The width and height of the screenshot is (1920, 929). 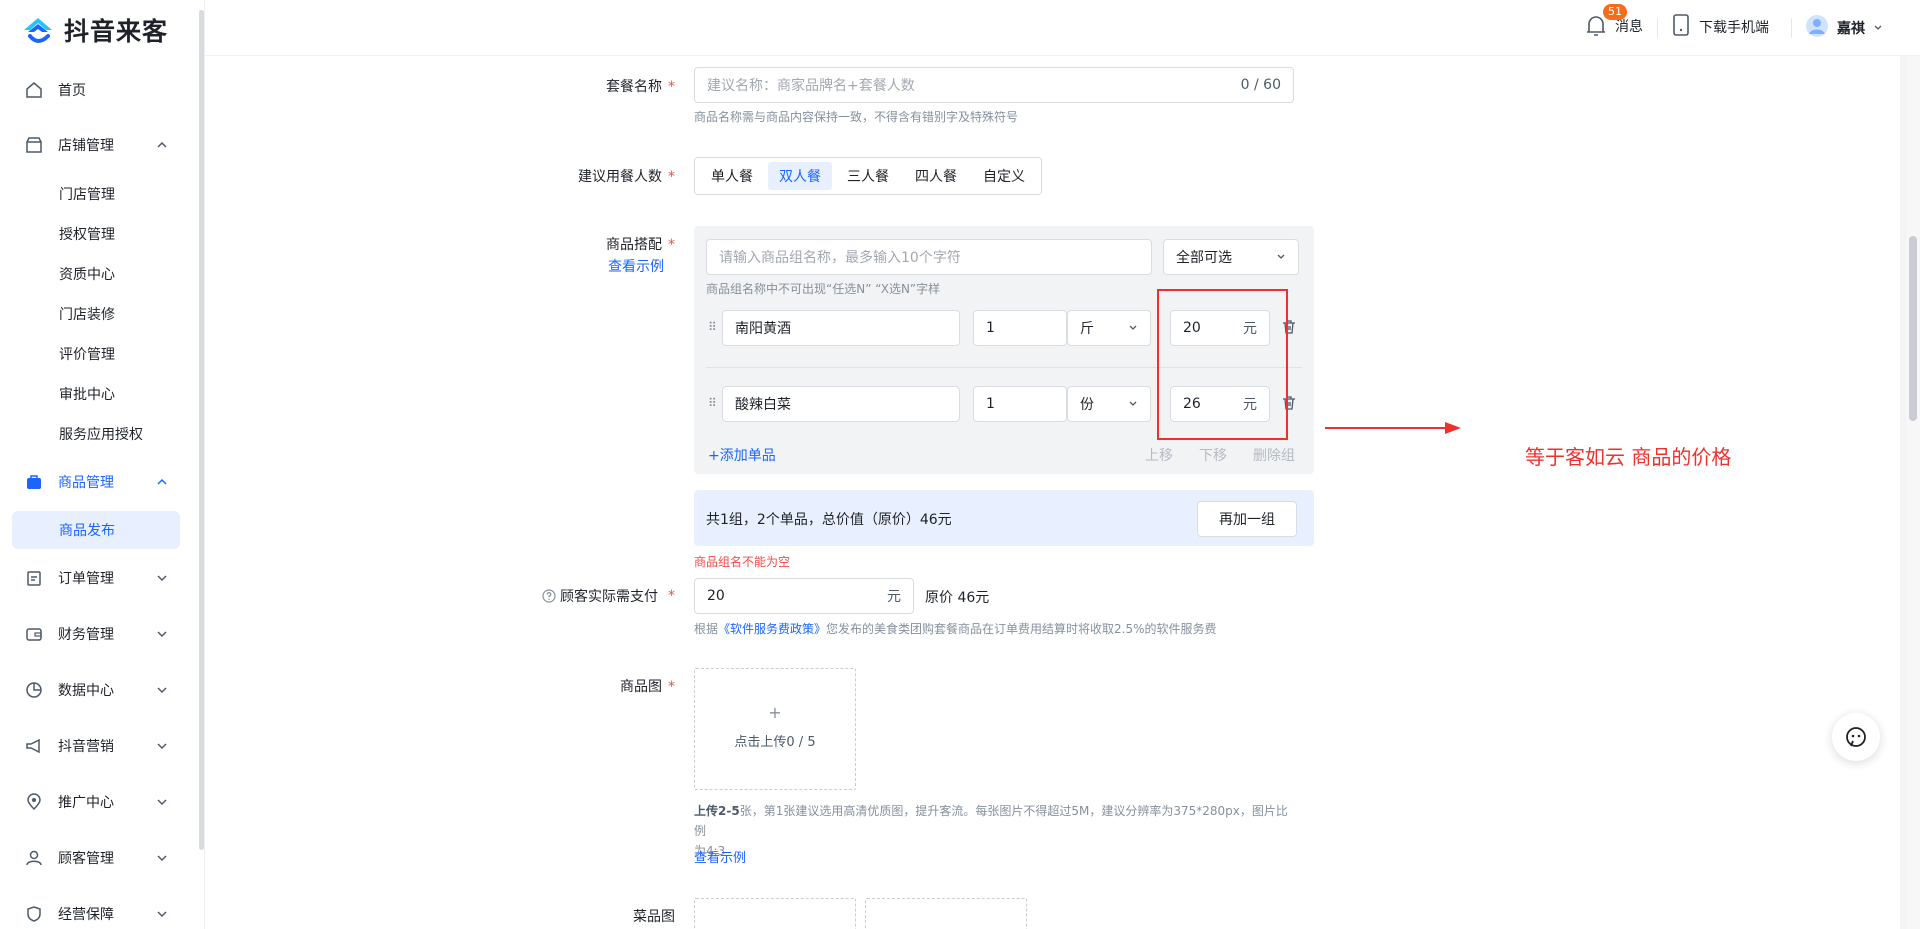 I want to click on diners-option-four: 四人餐, so click(x=936, y=176).